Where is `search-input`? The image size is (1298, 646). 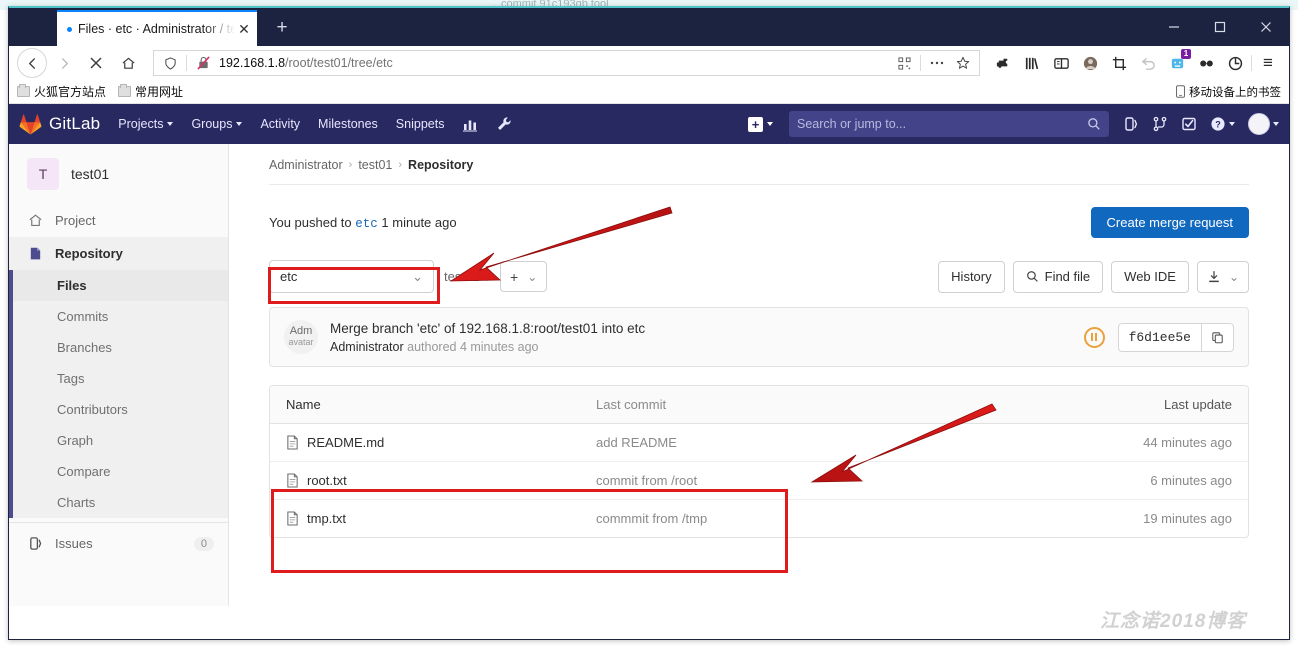 search-input is located at coordinates (949, 124).